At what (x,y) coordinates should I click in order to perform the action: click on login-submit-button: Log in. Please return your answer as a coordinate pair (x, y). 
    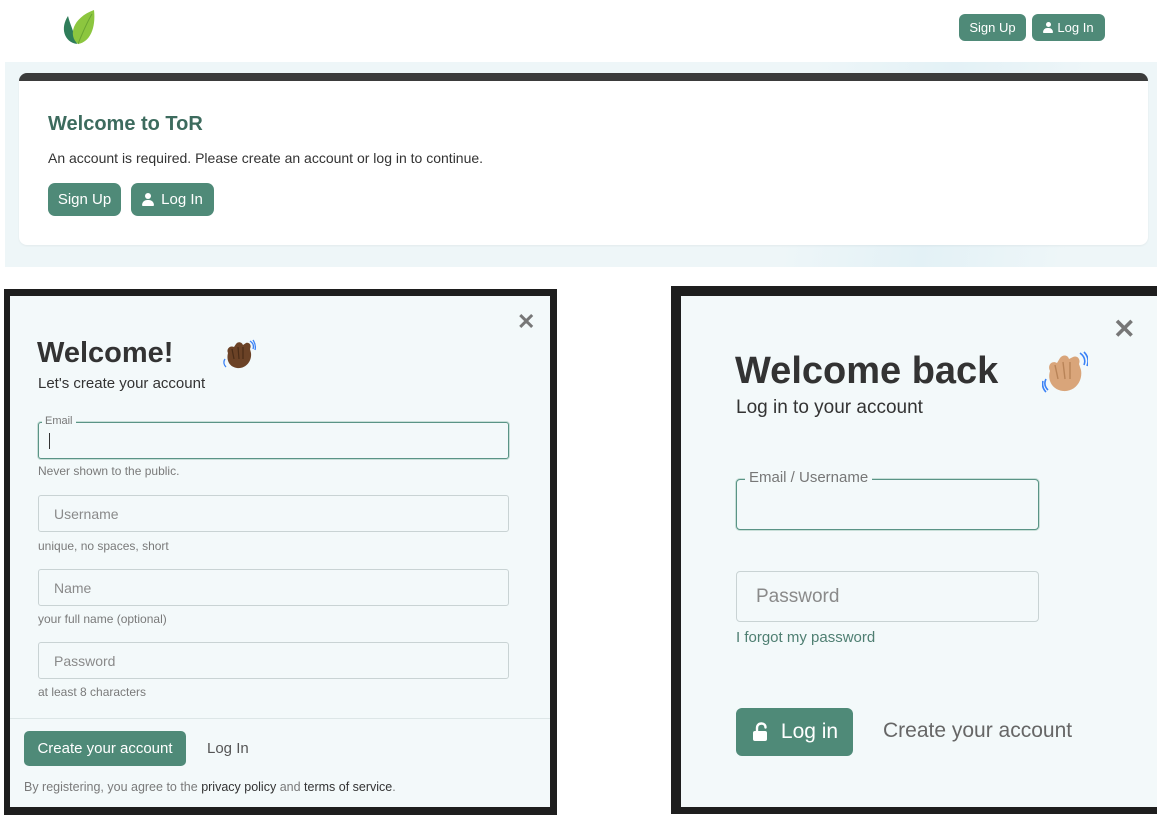
    Looking at the image, I should click on (794, 732).